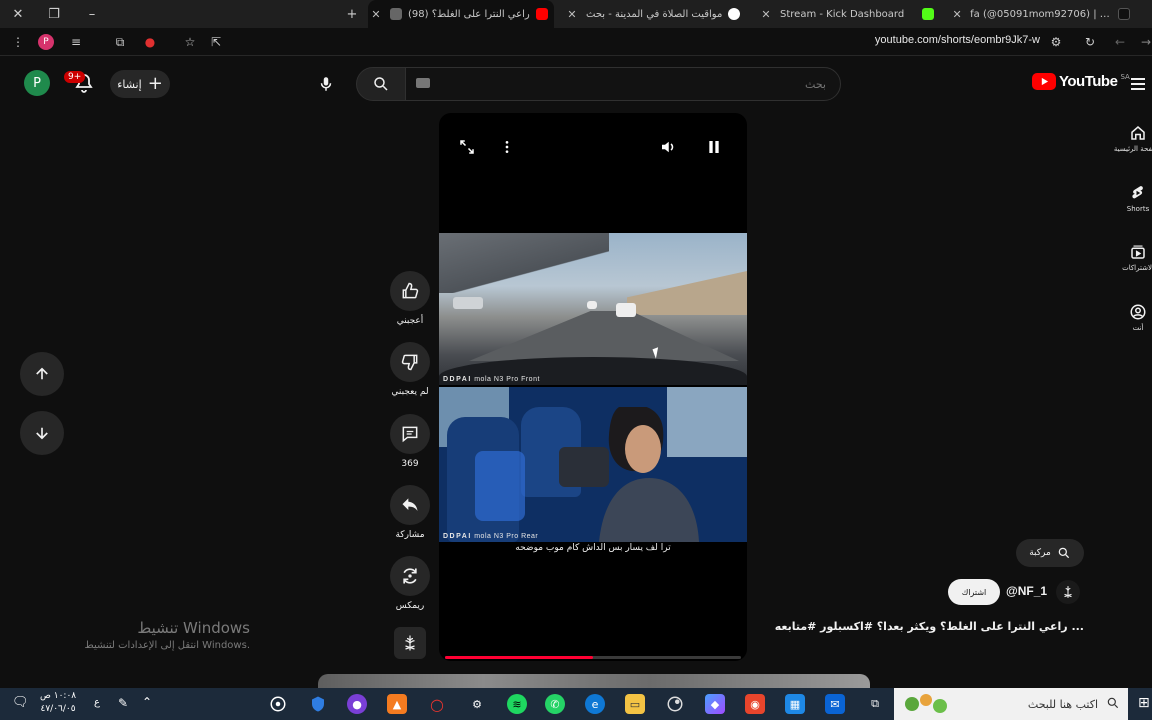  I want to click on search-button, so click(381, 84).